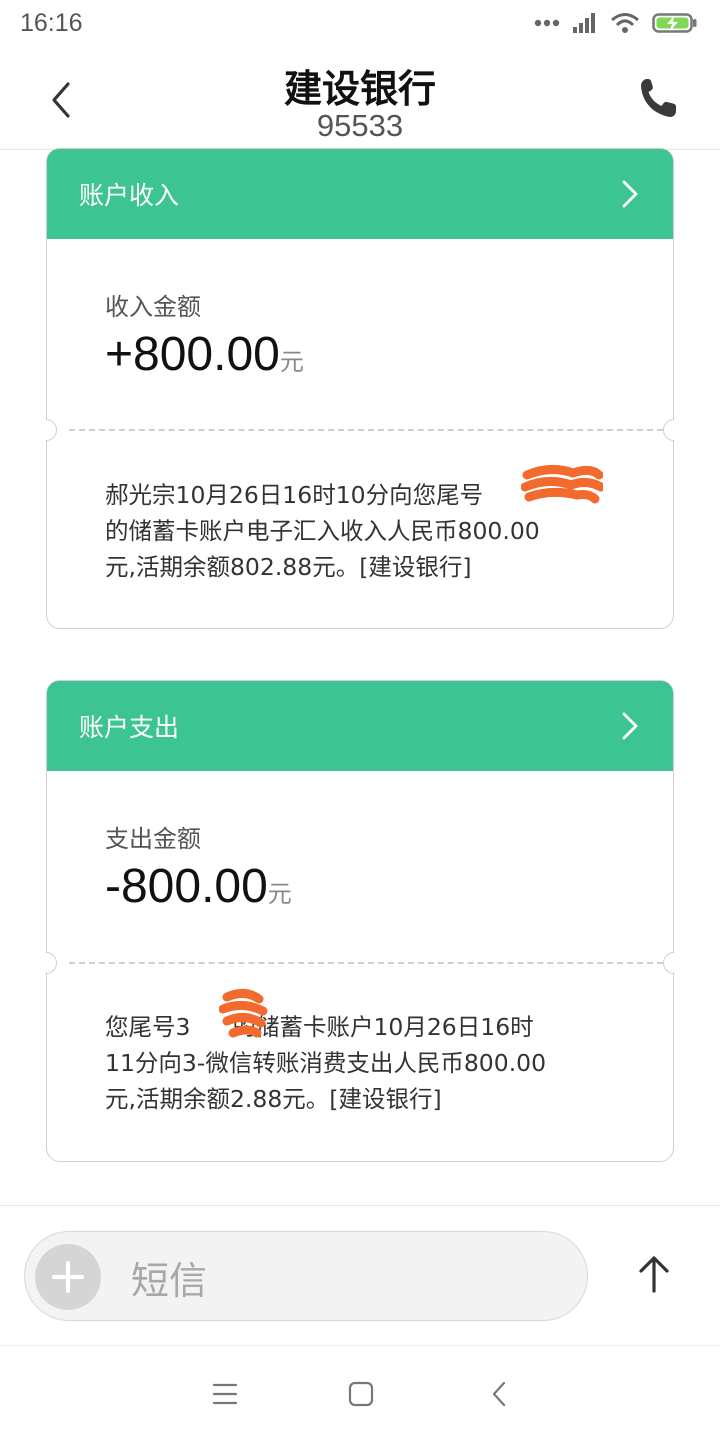 This screenshot has width=720, height=1440. I want to click on card-header: 账户收入, so click(360, 194).